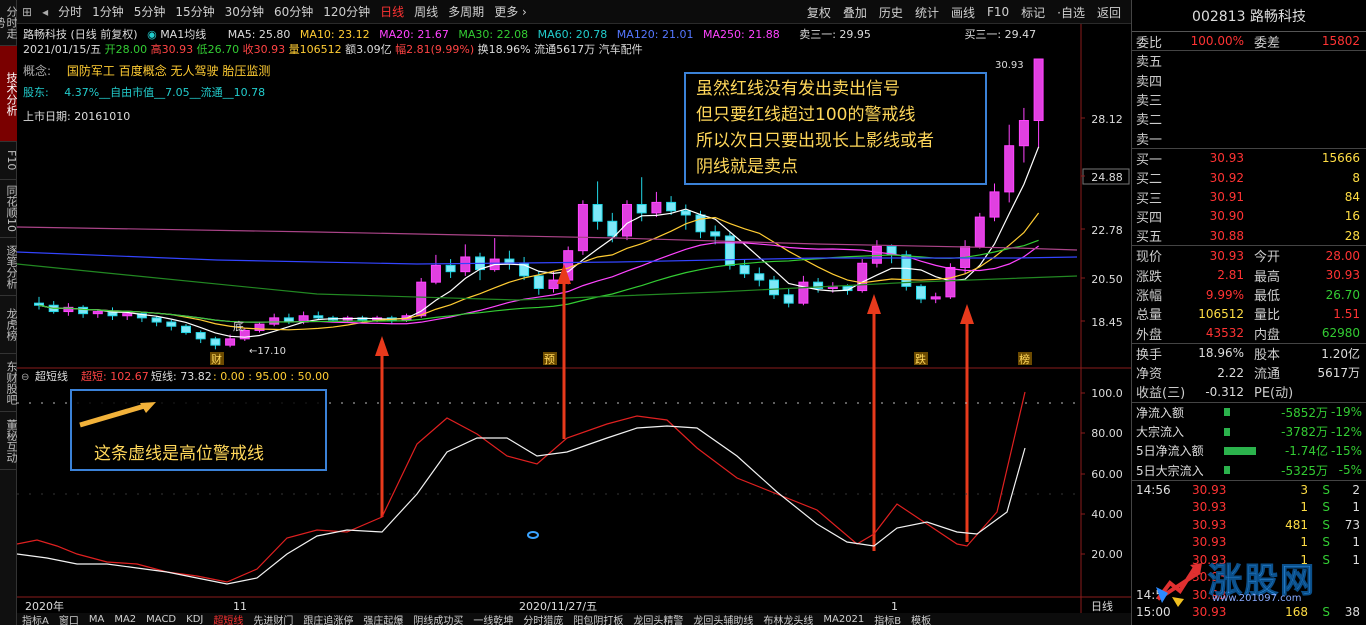 Image resolution: width=1366 pixels, height=625 pixels. I want to click on bar-date: 2021/01/15/五, so click(62, 49).